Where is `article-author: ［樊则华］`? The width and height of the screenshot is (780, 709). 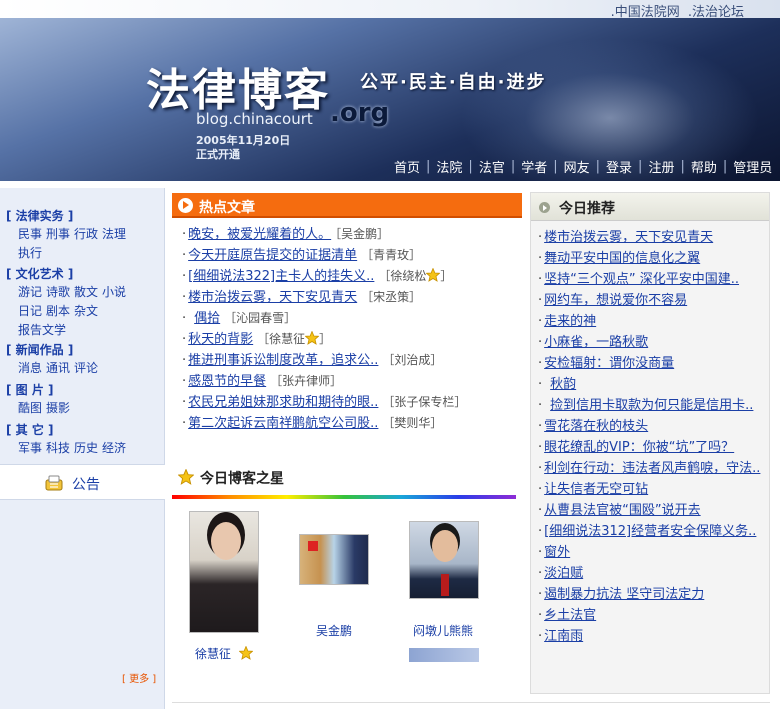 article-author: ［樊则华］ is located at coordinates (412, 423).